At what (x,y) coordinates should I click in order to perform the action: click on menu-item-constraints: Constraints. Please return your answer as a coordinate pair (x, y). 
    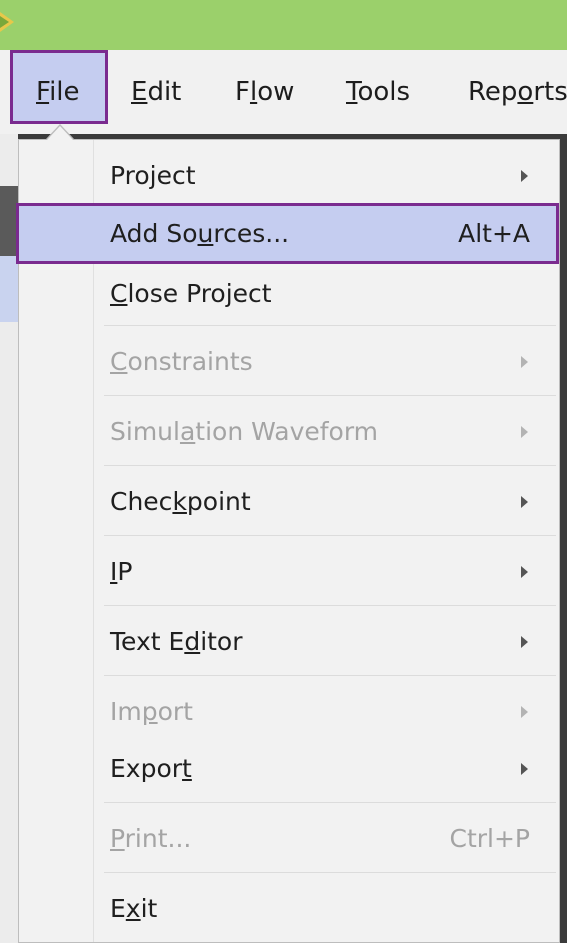
    Looking at the image, I should click on (326, 362).